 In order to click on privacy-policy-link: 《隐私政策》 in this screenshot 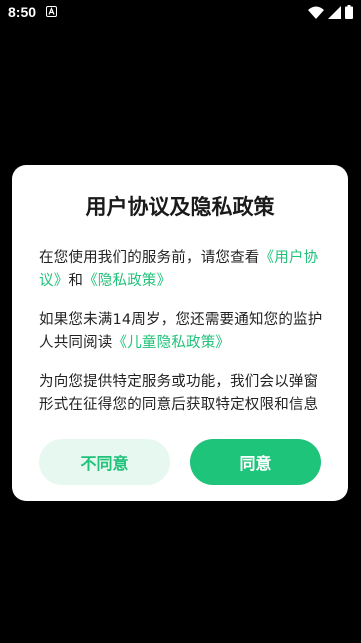, I will do `click(127, 281)`.